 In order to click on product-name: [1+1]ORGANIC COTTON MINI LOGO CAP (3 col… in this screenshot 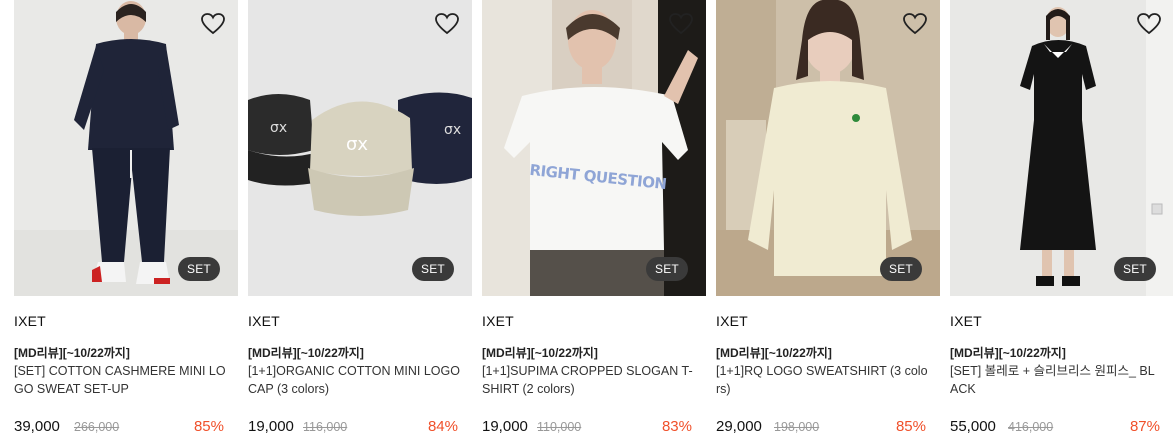, I will do `click(354, 380)`.